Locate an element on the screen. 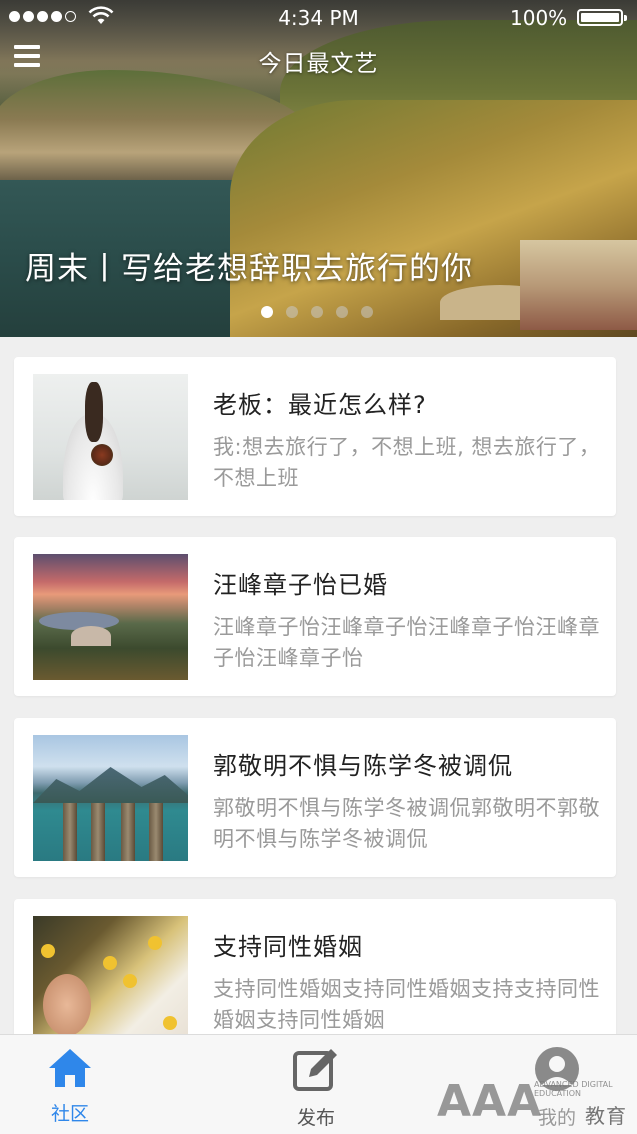 Image resolution: width=637 pixels, height=1134 pixels. status-bar: 4:34 PM 100% is located at coordinates (318, 17).